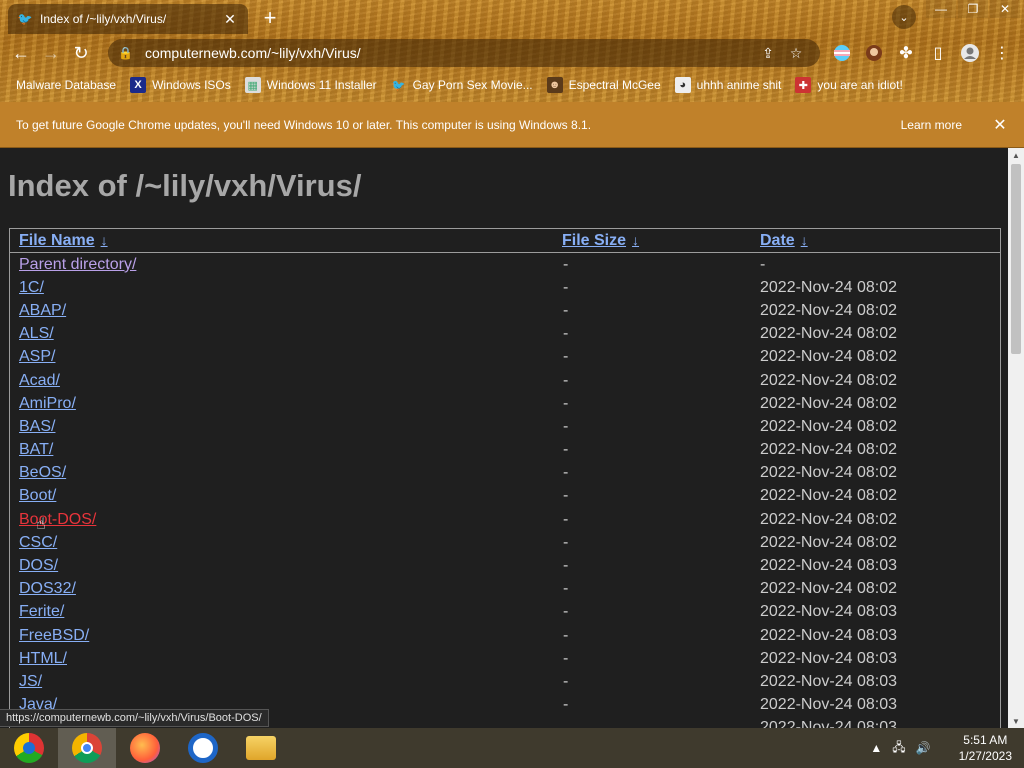 Image resolution: width=1024 pixels, height=768 pixels. I want to click on cell-name: Acad/, so click(281, 381).